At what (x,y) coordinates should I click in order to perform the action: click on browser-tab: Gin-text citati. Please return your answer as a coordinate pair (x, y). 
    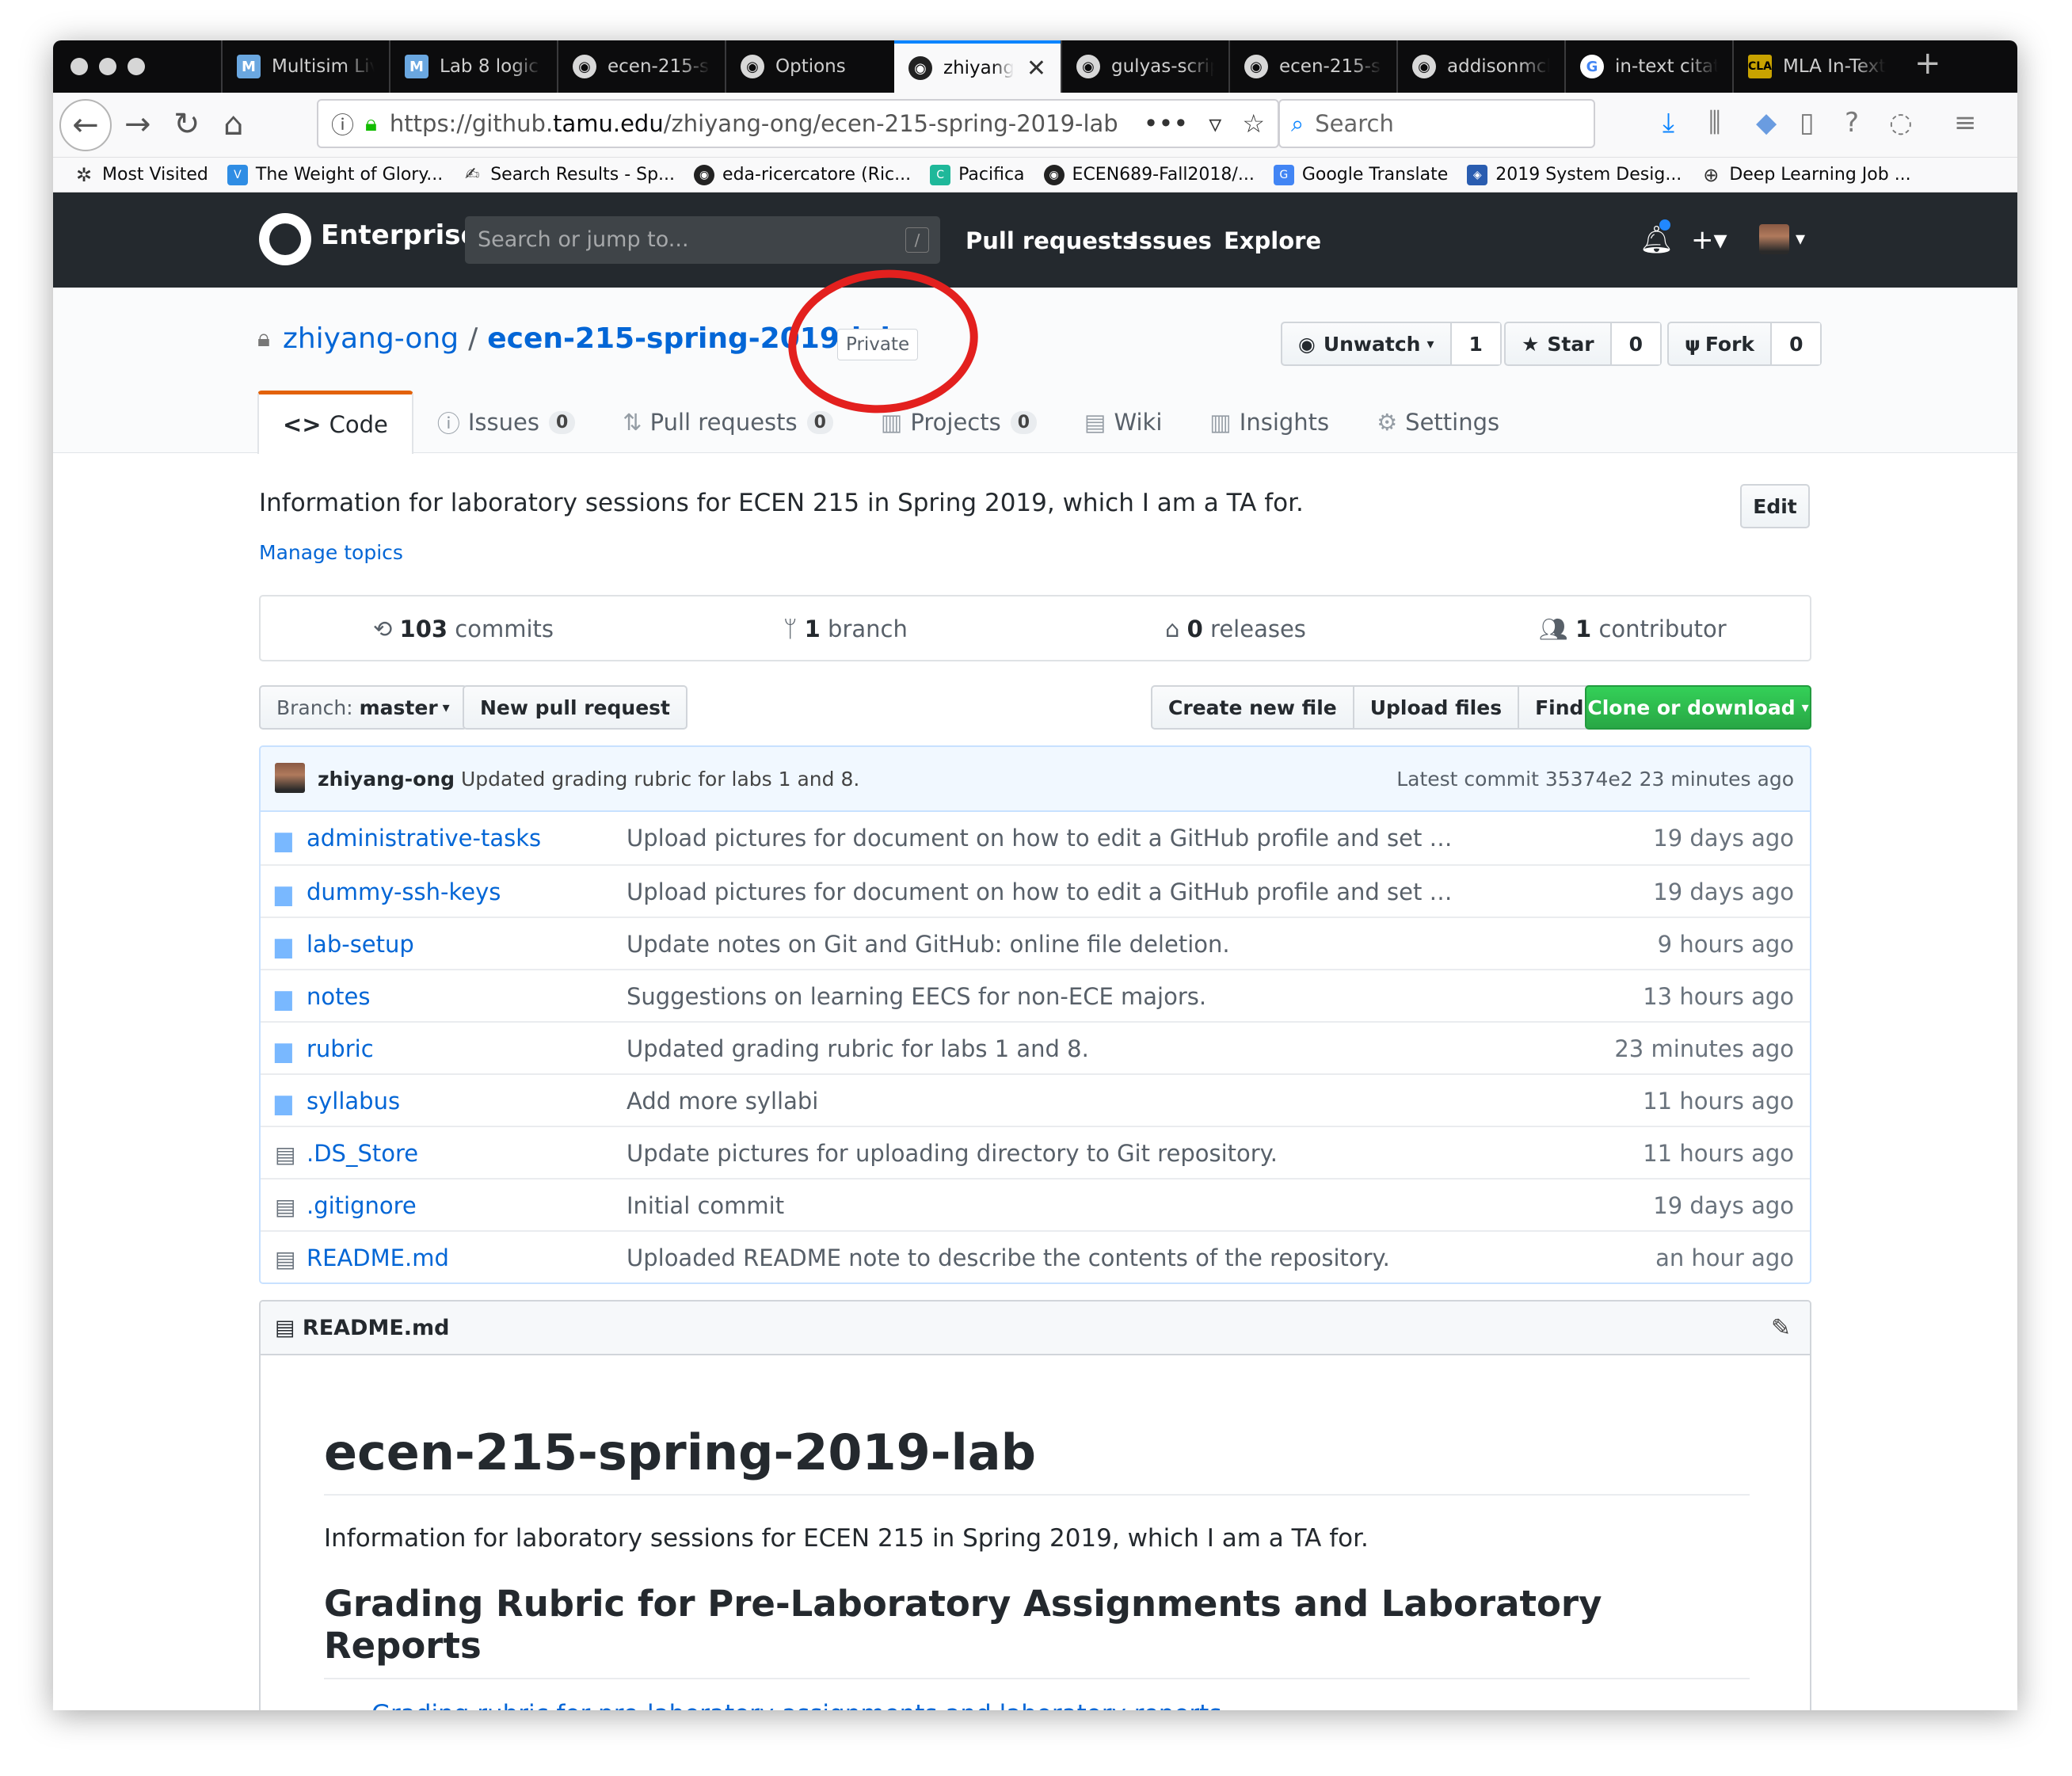
    Looking at the image, I should click on (1648, 66).